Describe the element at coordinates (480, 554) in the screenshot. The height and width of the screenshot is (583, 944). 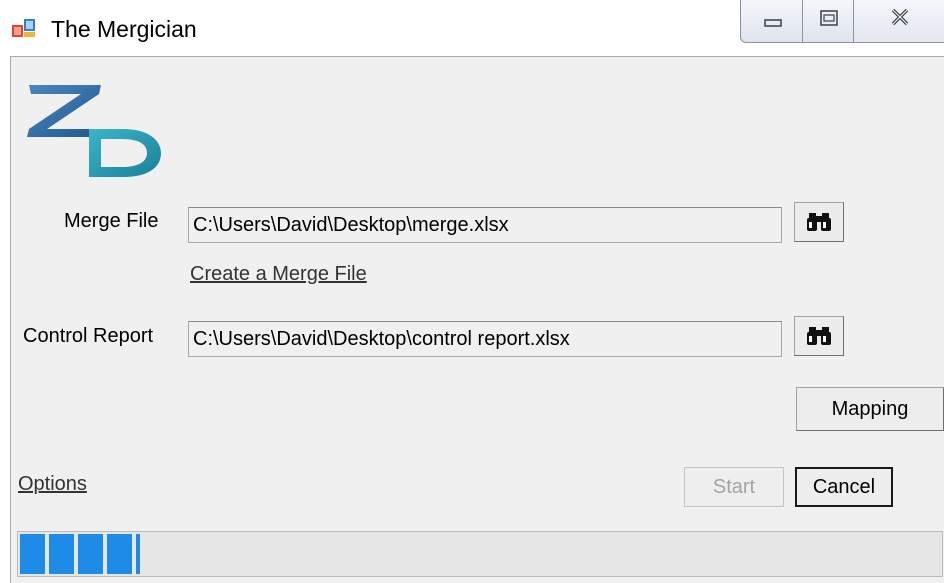
I see `progress-bar` at that location.